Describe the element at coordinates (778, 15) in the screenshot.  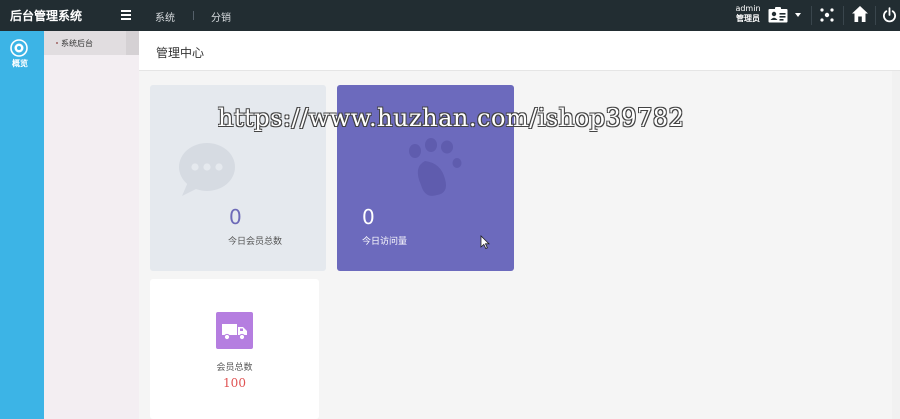
I see `id-card-icon` at that location.